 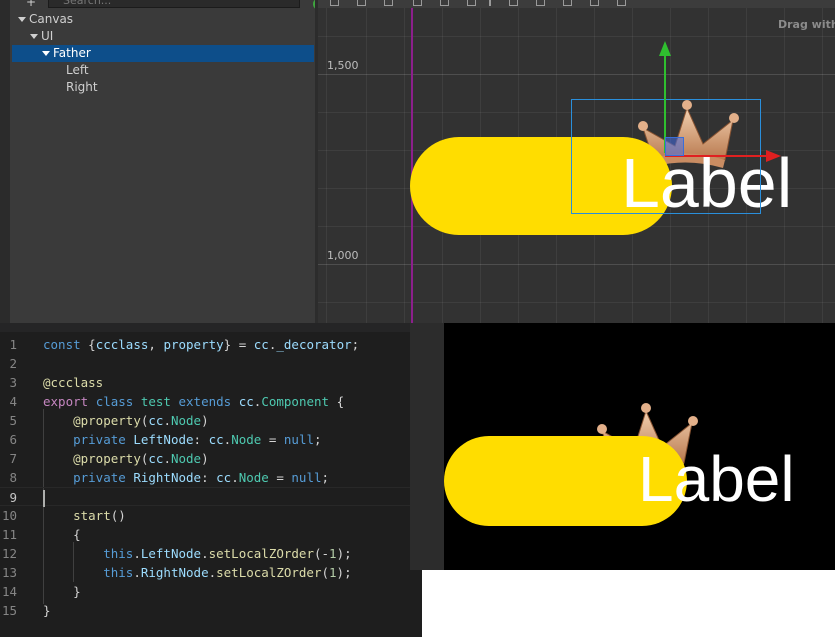 What do you see at coordinates (269, 572) in the screenshot?
I see `code-token: setLocalZOrder` at bounding box center [269, 572].